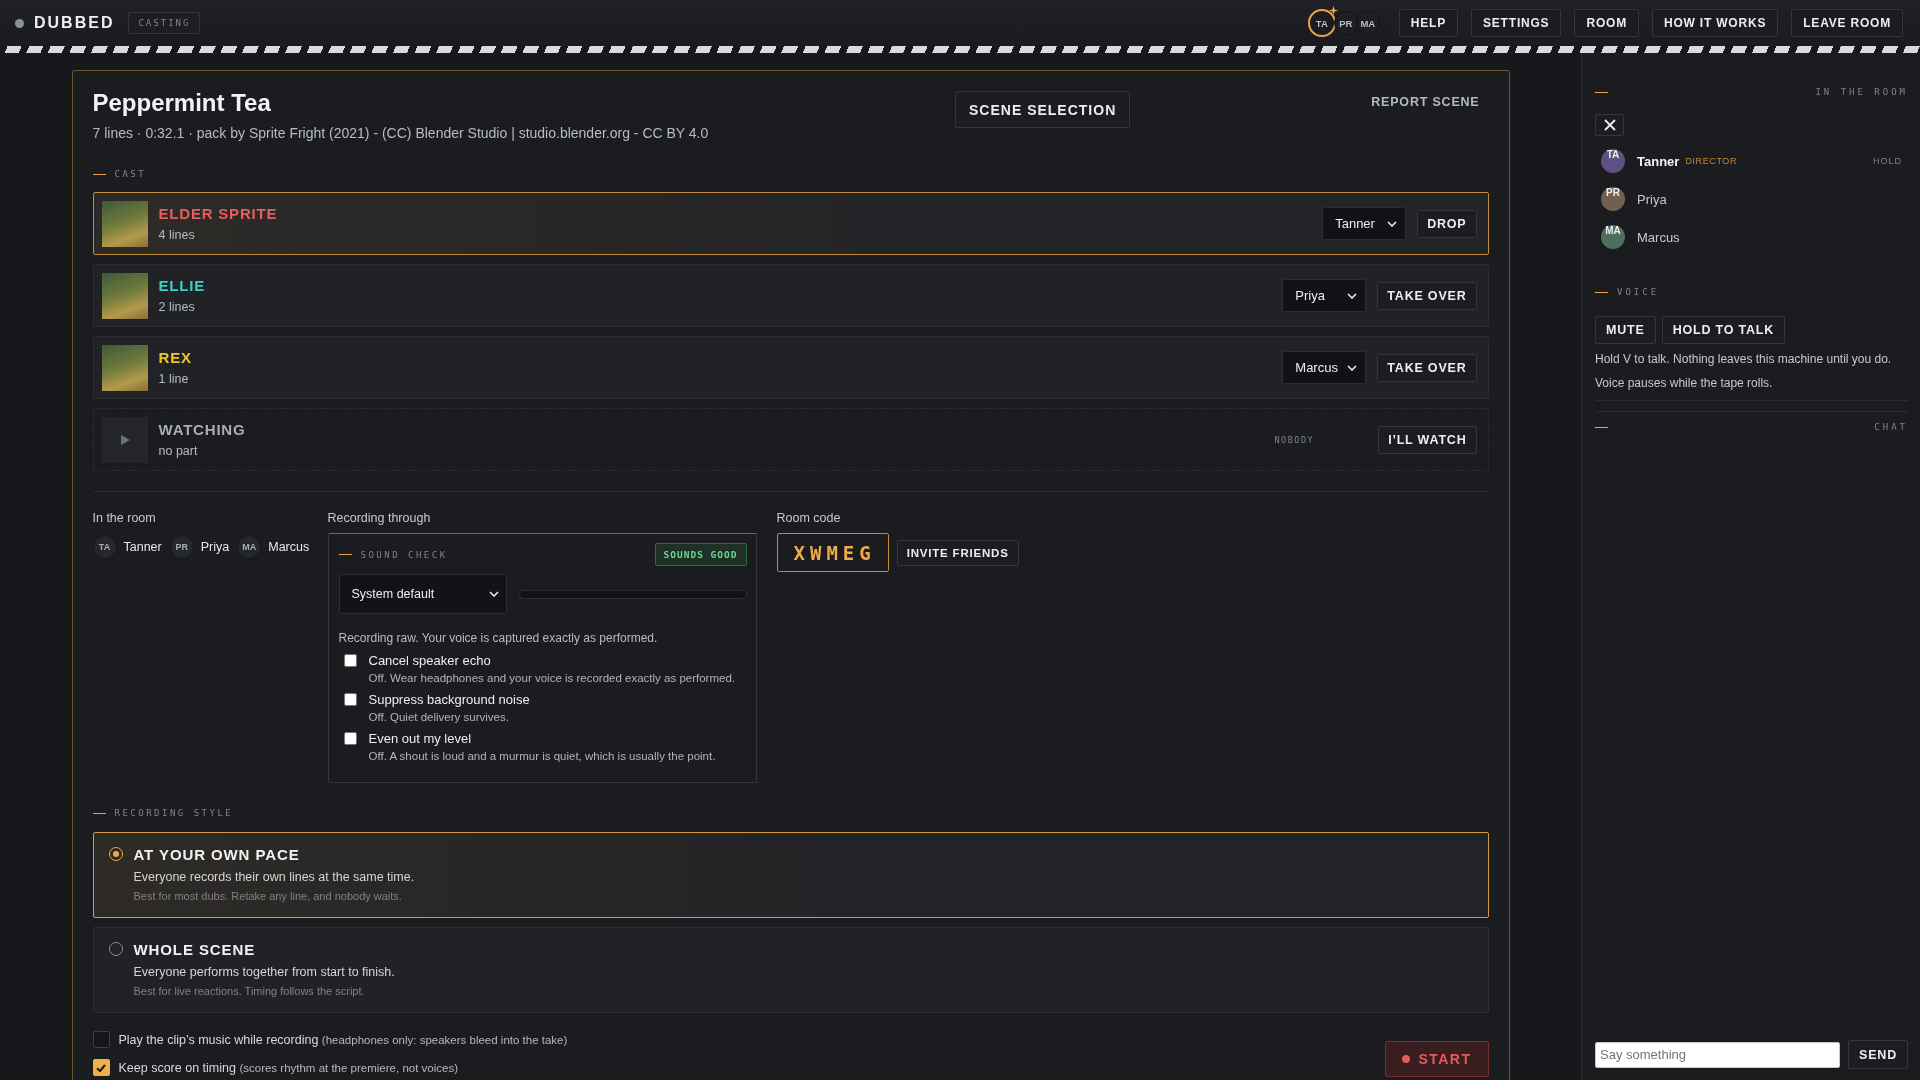 The width and height of the screenshot is (1920, 1080). I want to click on cast-row: ELLIE 2 lines Priya TAKE OVER, so click(790, 295).